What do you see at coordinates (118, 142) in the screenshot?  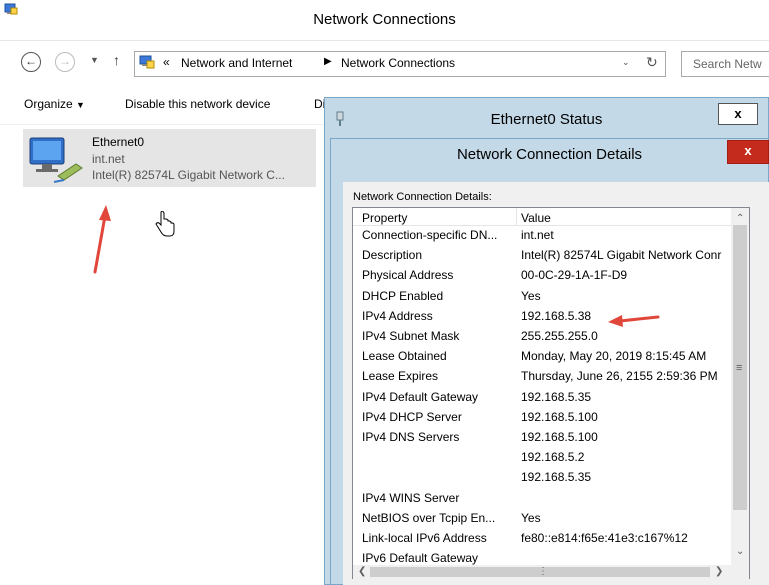 I see `adapter-name: Ethernet0` at bounding box center [118, 142].